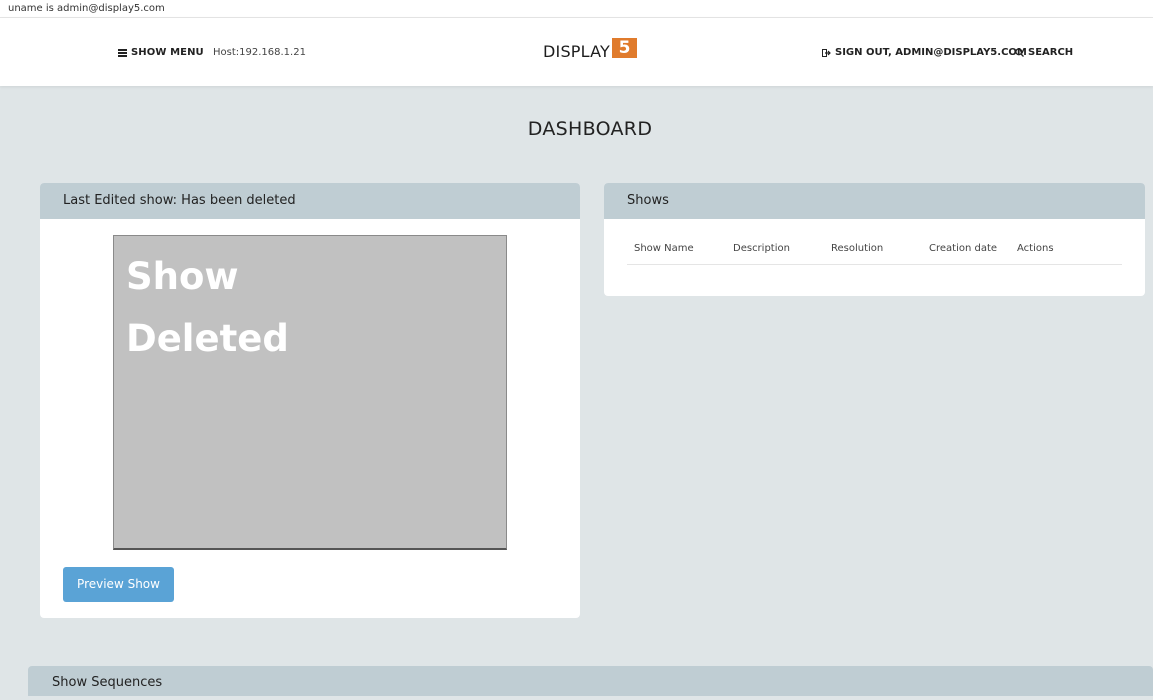 The height and width of the screenshot is (700, 1153). Describe the element at coordinates (86, 8) in the screenshot. I see `uname-text: uname is admin@display5.com` at that location.